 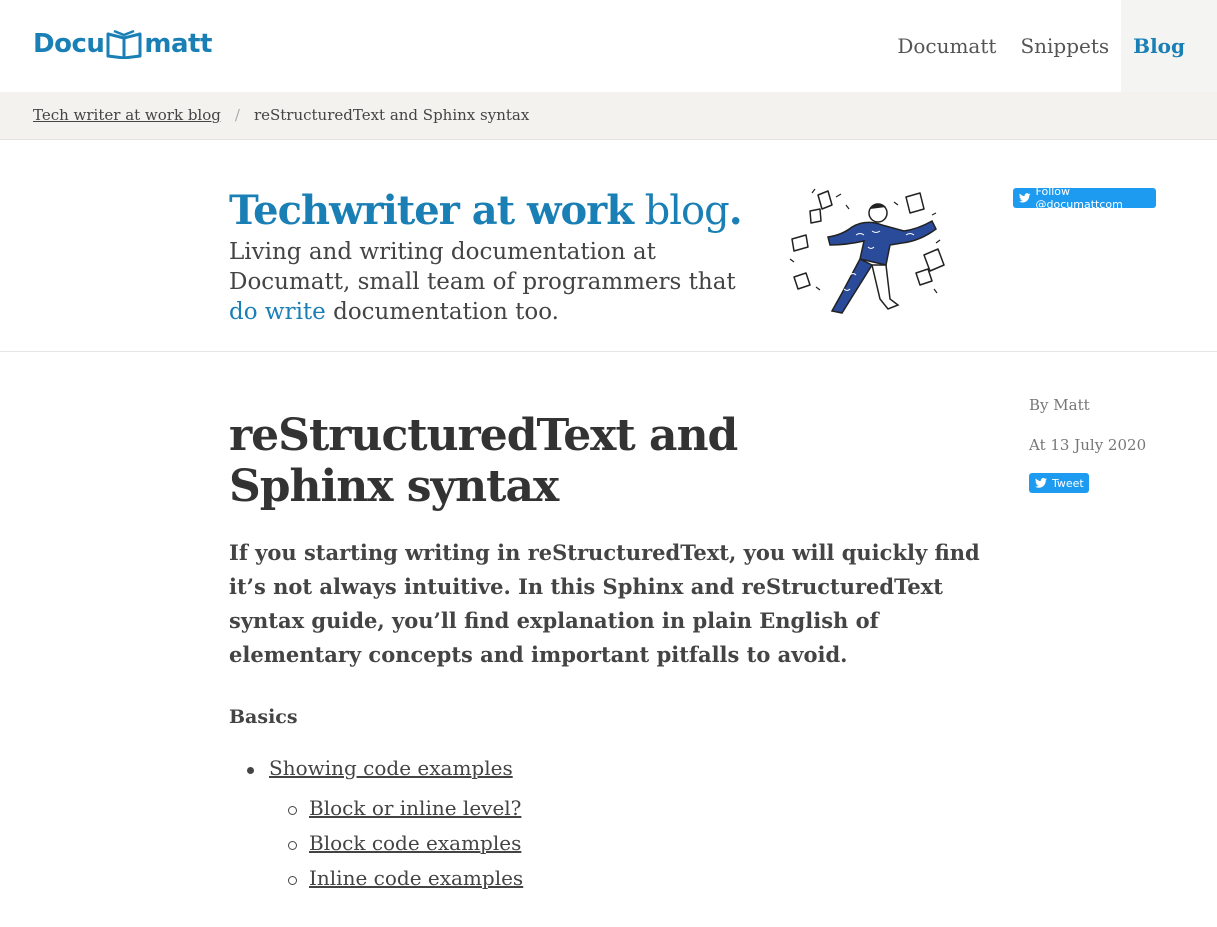 What do you see at coordinates (1088, 445) in the screenshot?
I see `article-date: At 13 July 2020` at bounding box center [1088, 445].